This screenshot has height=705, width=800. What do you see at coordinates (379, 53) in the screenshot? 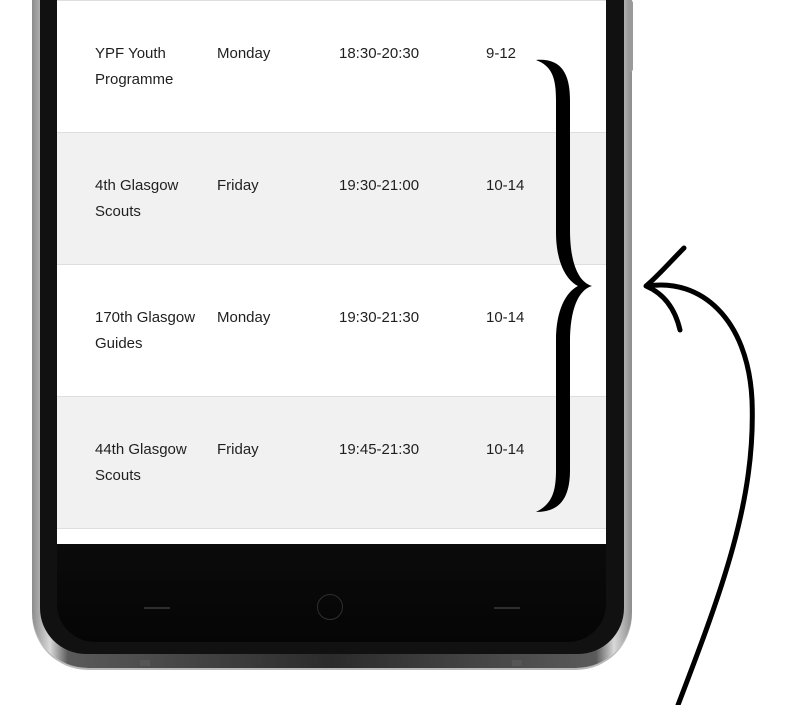
I see `time-cell: 18:30-20:30` at bounding box center [379, 53].